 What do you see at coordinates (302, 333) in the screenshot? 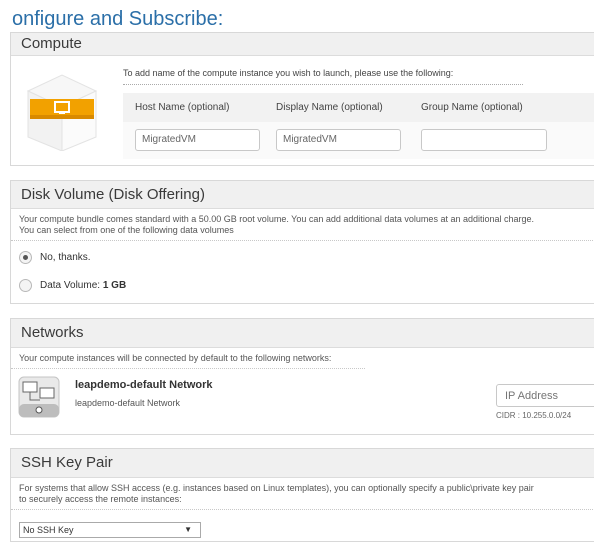
I see `networks-header: Networks` at bounding box center [302, 333].